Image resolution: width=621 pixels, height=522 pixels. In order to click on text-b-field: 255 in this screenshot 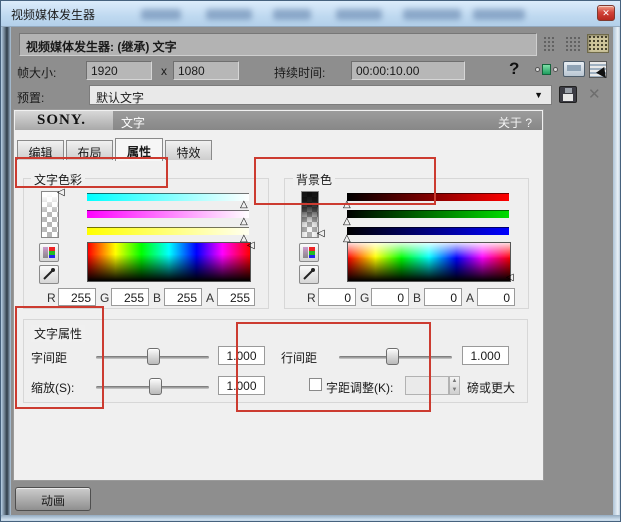, I will do `click(183, 297)`.